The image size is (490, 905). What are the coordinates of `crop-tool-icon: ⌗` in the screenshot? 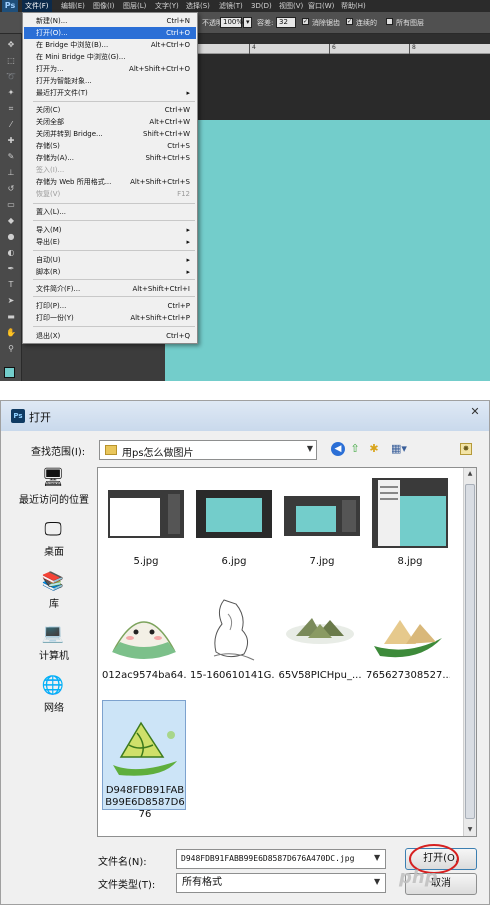 It's located at (11, 109).